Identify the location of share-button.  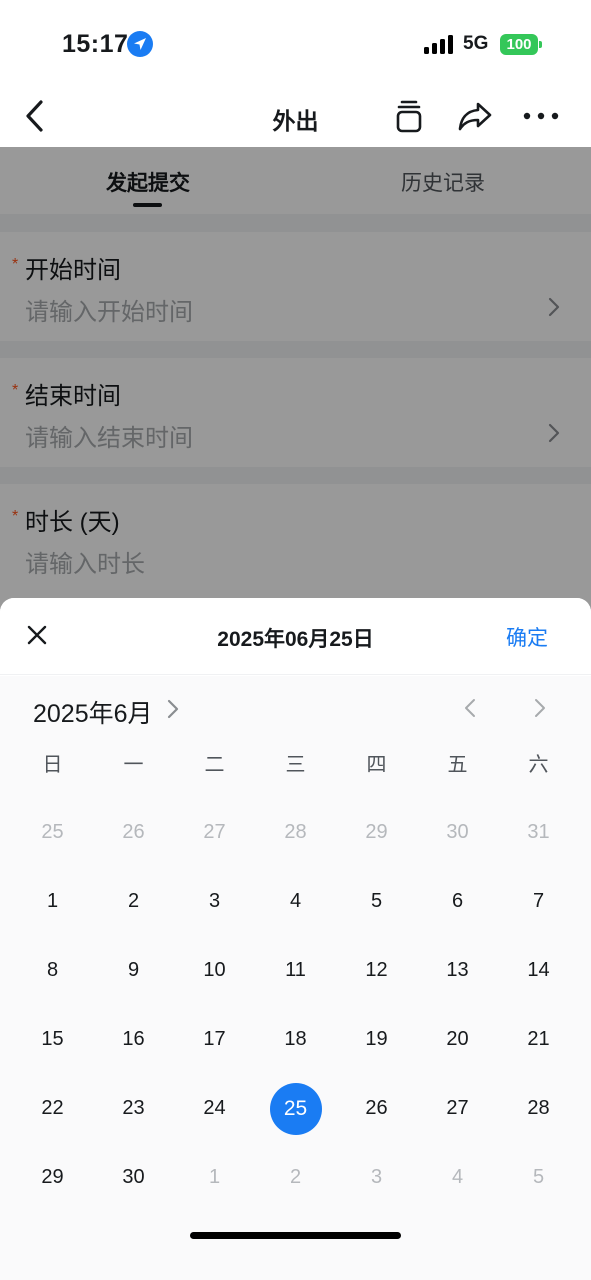
(475, 116).